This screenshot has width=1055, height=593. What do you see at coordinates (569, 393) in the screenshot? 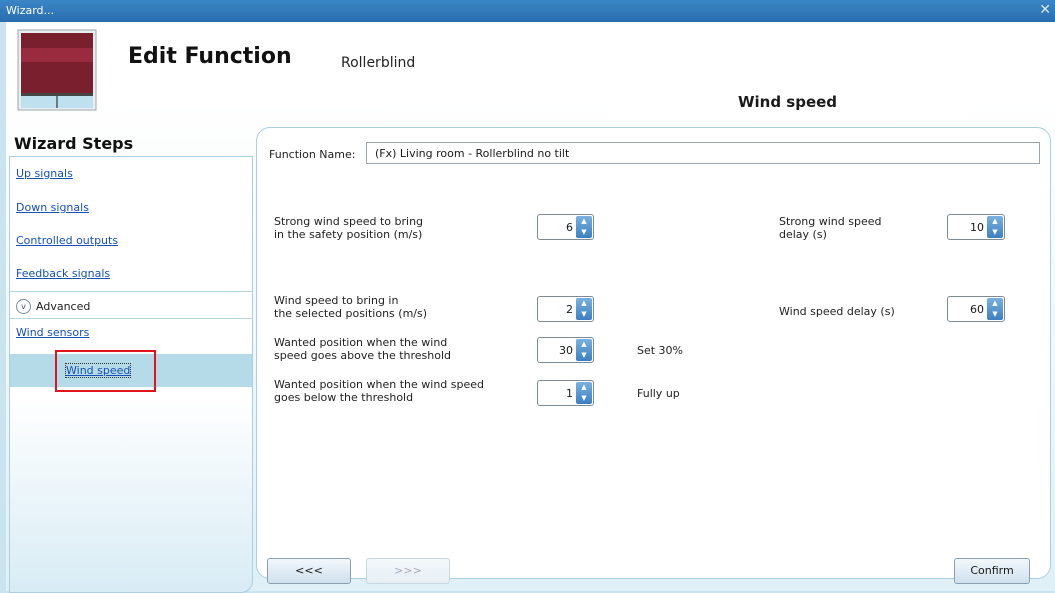
I see `below-threshold-value: 1` at bounding box center [569, 393].